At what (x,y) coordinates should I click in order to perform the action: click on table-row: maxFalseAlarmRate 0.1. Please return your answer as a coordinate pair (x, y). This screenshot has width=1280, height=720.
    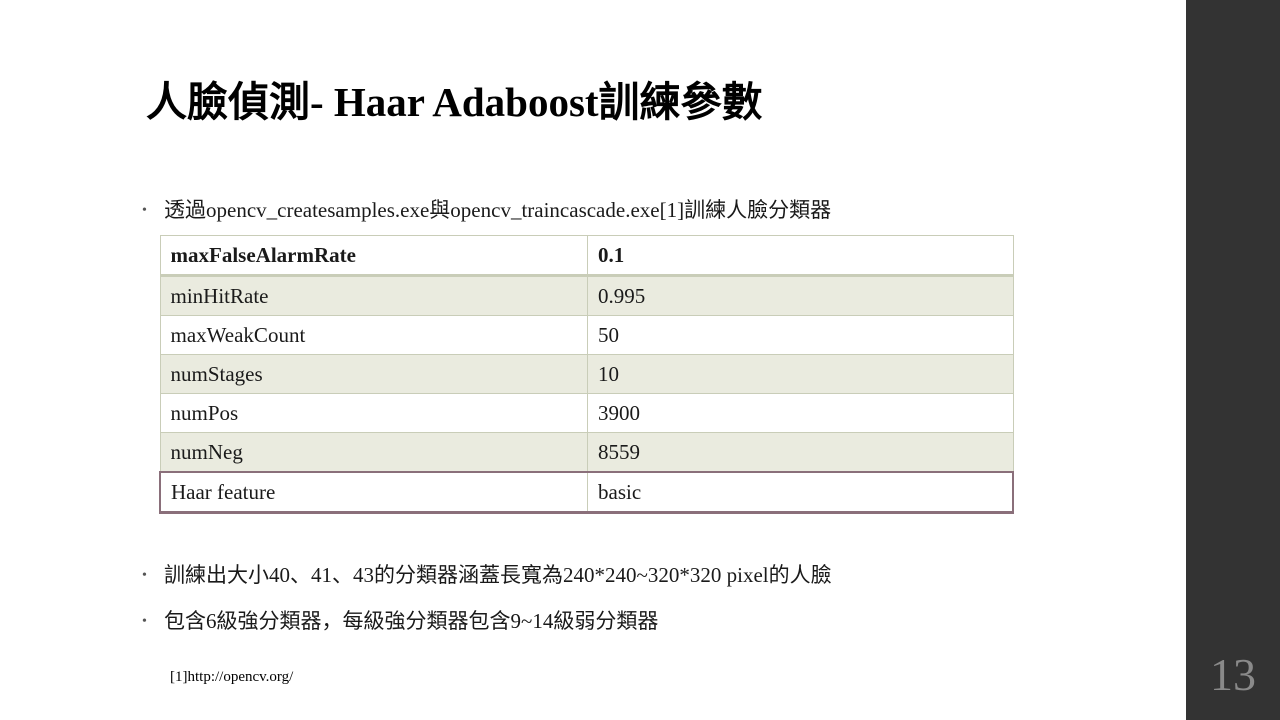
    Looking at the image, I should click on (586, 256).